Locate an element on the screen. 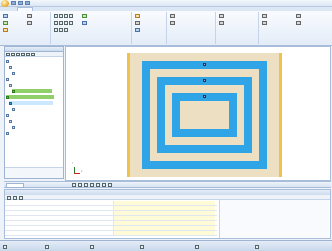  delete-icon is located at coordinates (23, 54).